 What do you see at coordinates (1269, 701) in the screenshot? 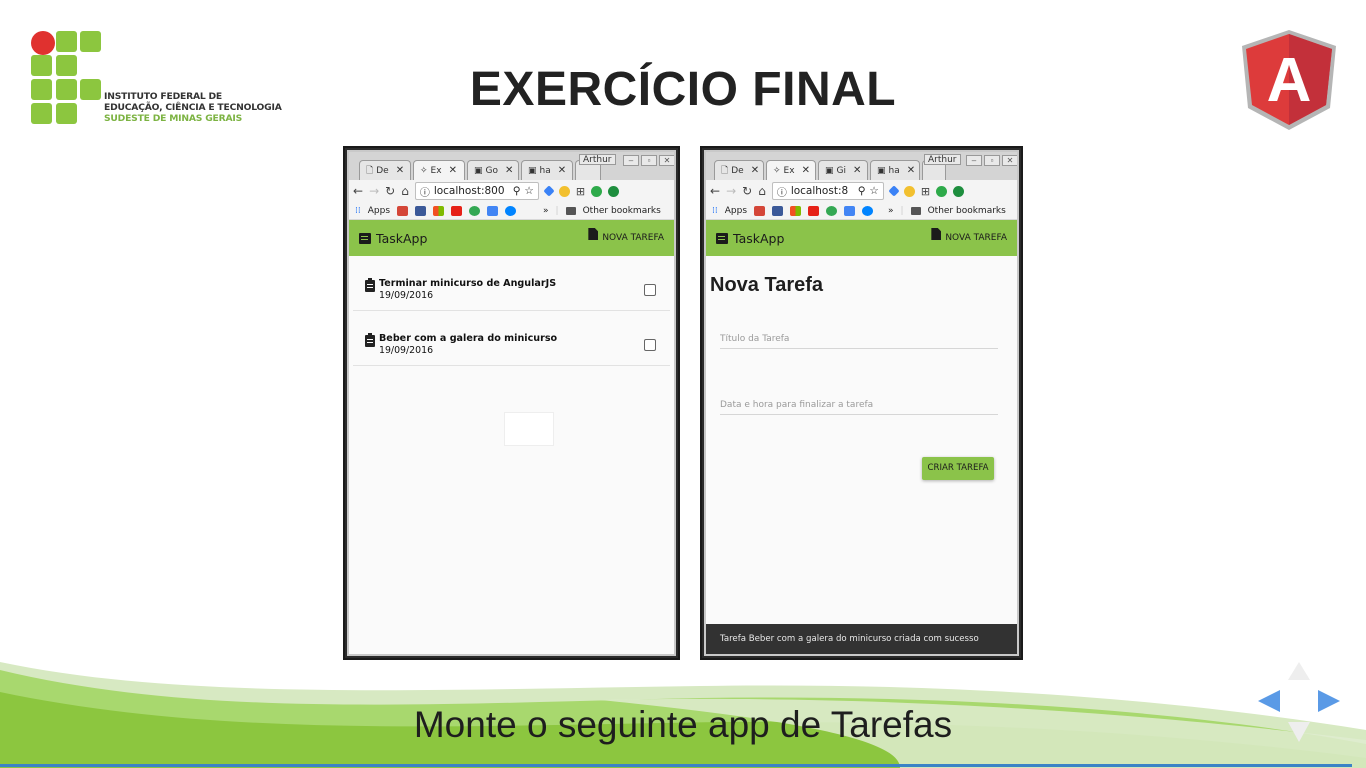
I see `nav-left-icon` at bounding box center [1269, 701].